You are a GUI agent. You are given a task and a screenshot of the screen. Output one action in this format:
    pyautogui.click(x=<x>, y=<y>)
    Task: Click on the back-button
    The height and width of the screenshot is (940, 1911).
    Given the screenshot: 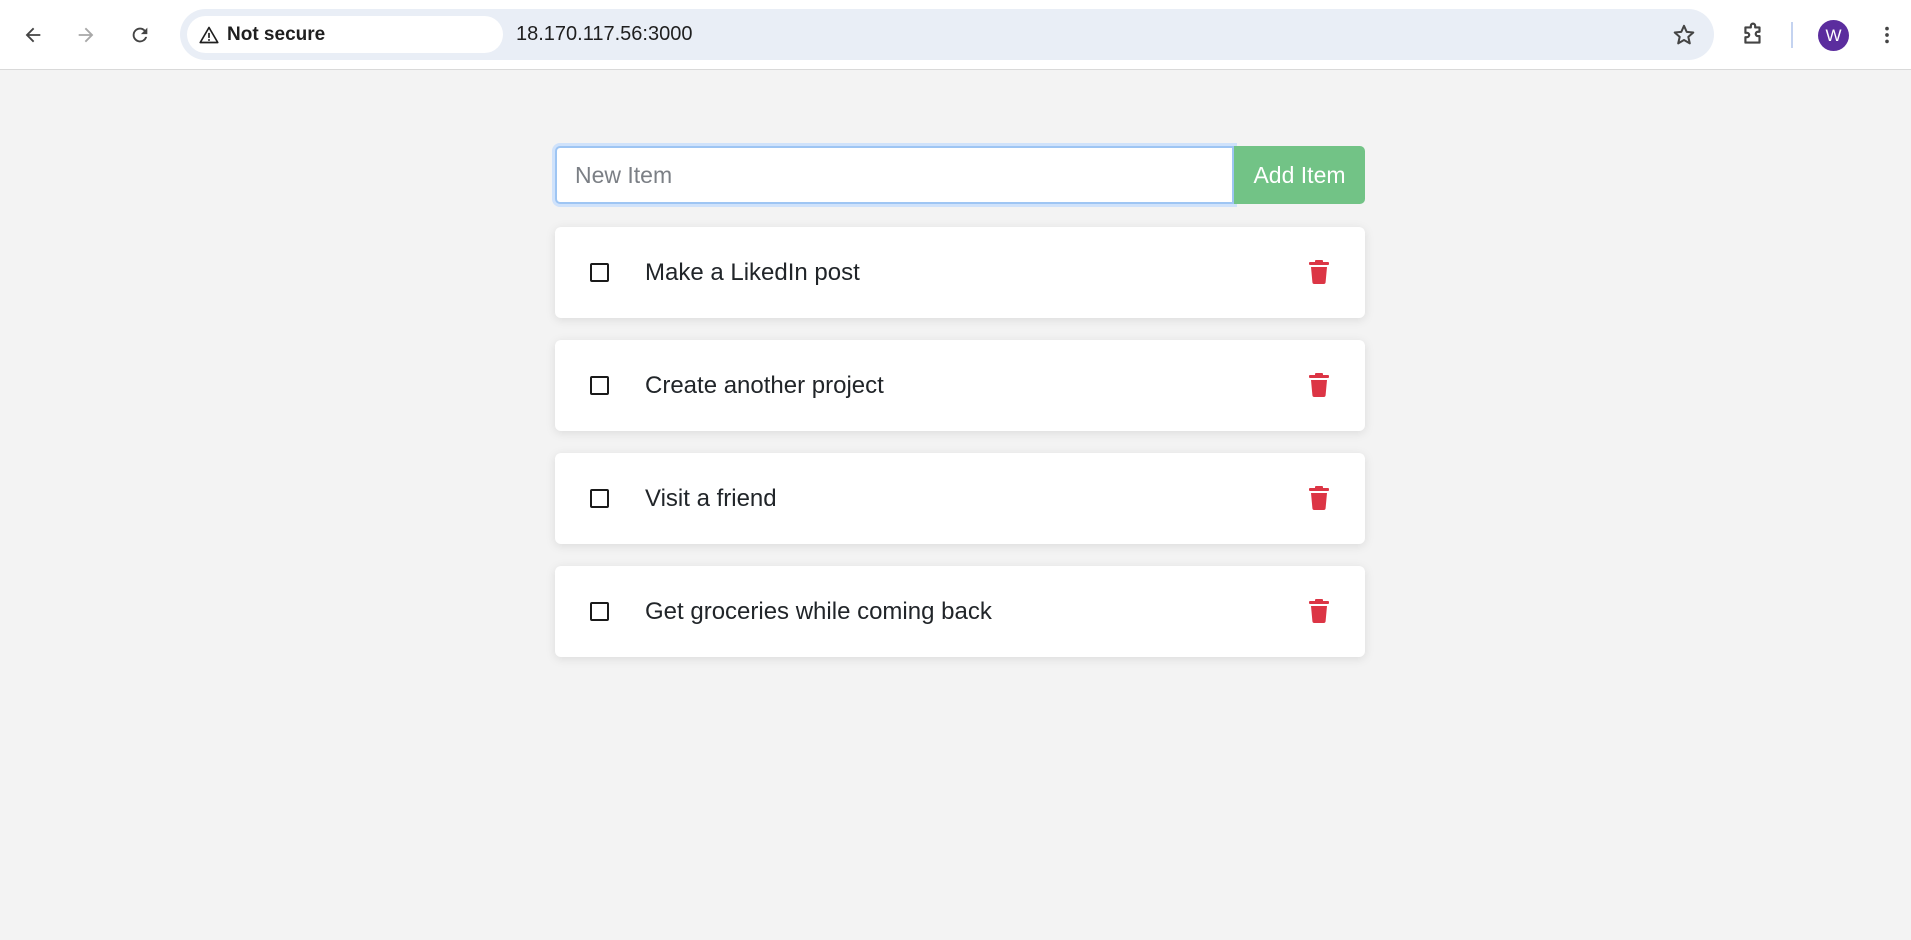 What is the action you would take?
    pyautogui.click(x=33, y=35)
    